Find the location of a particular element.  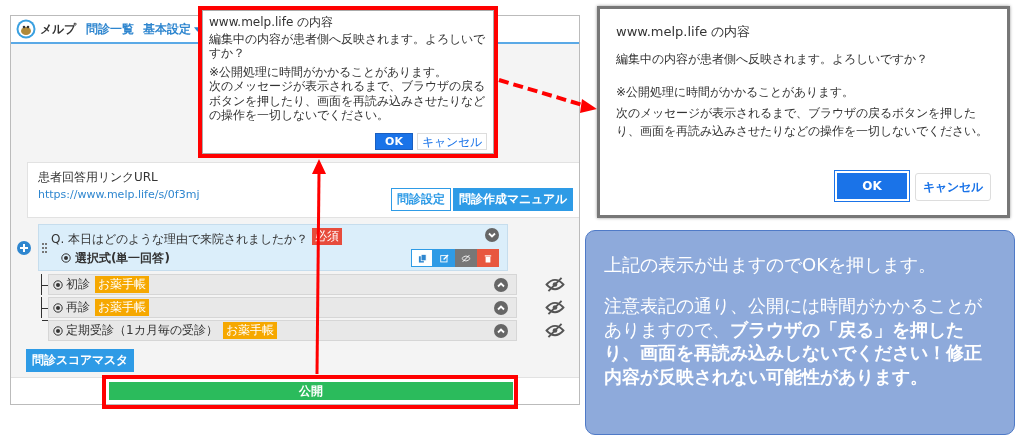

edit-button is located at coordinates (444, 258).